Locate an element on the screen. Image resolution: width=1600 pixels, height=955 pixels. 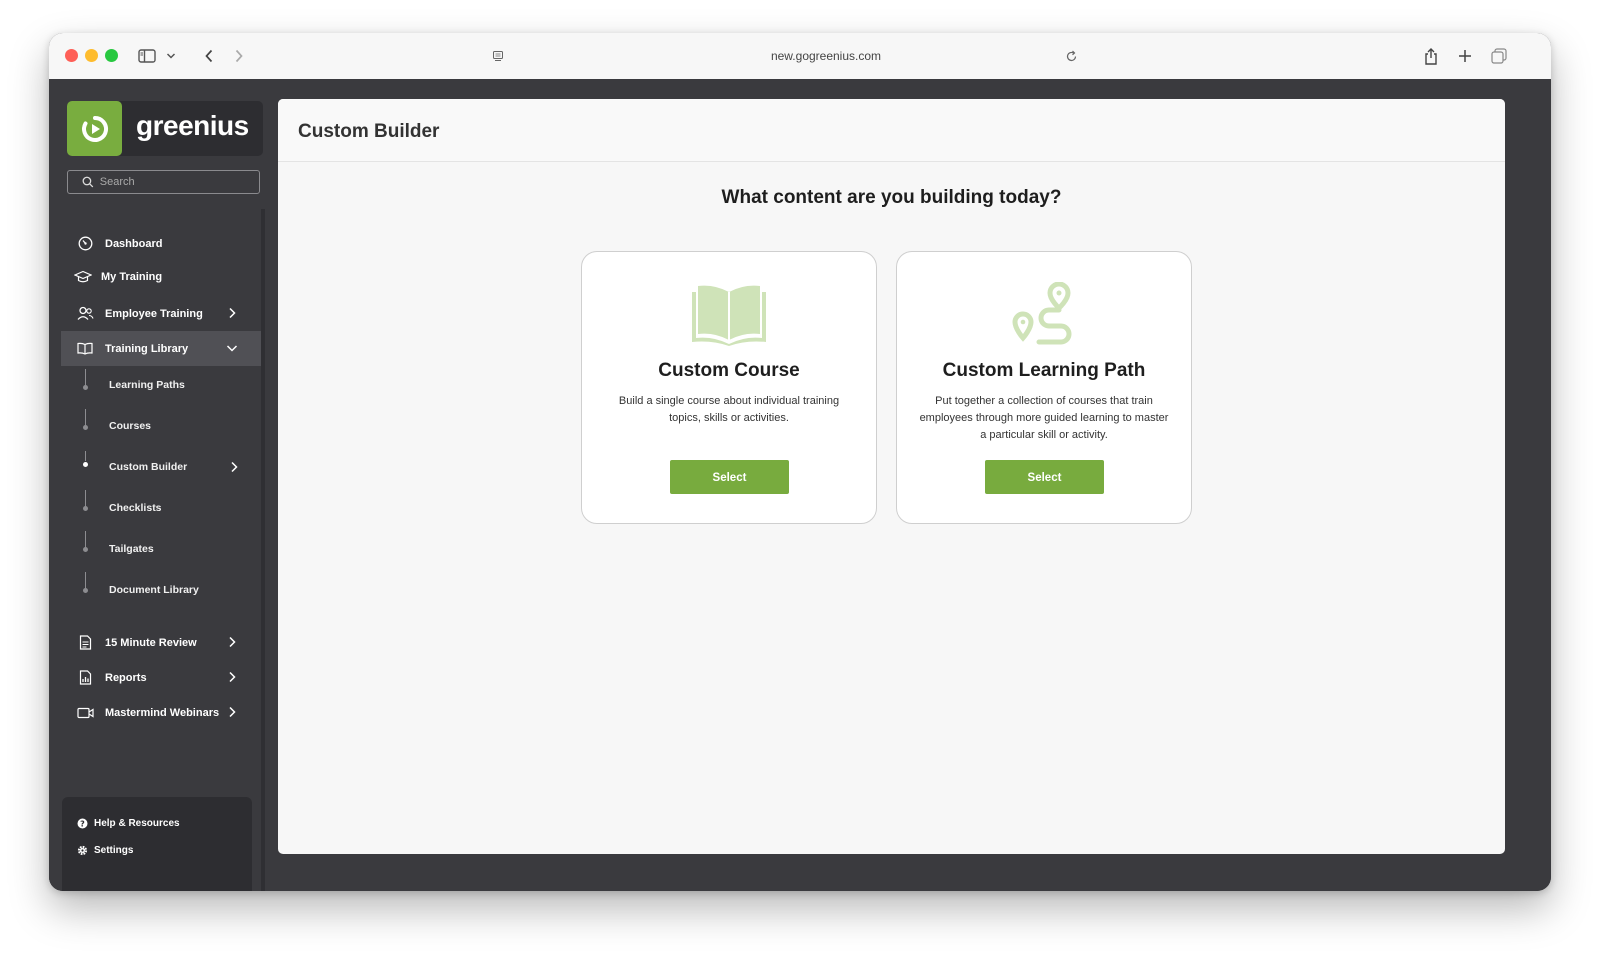
close-window-button is located at coordinates (71, 55).